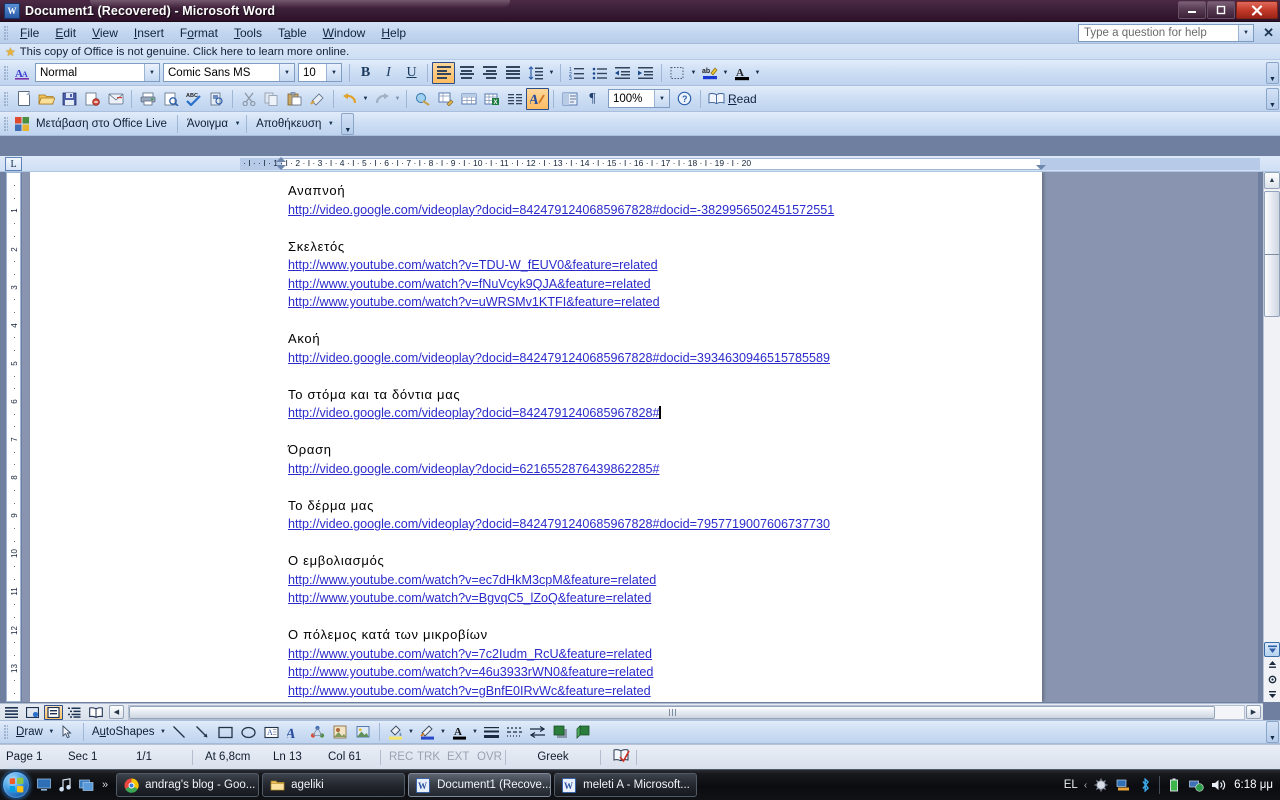 The width and height of the screenshot is (1280, 800). What do you see at coordinates (1272, 72) in the screenshot?
I see `formatting-toolbar-overflow-button: ▼` at bounding box center [1272, 72].